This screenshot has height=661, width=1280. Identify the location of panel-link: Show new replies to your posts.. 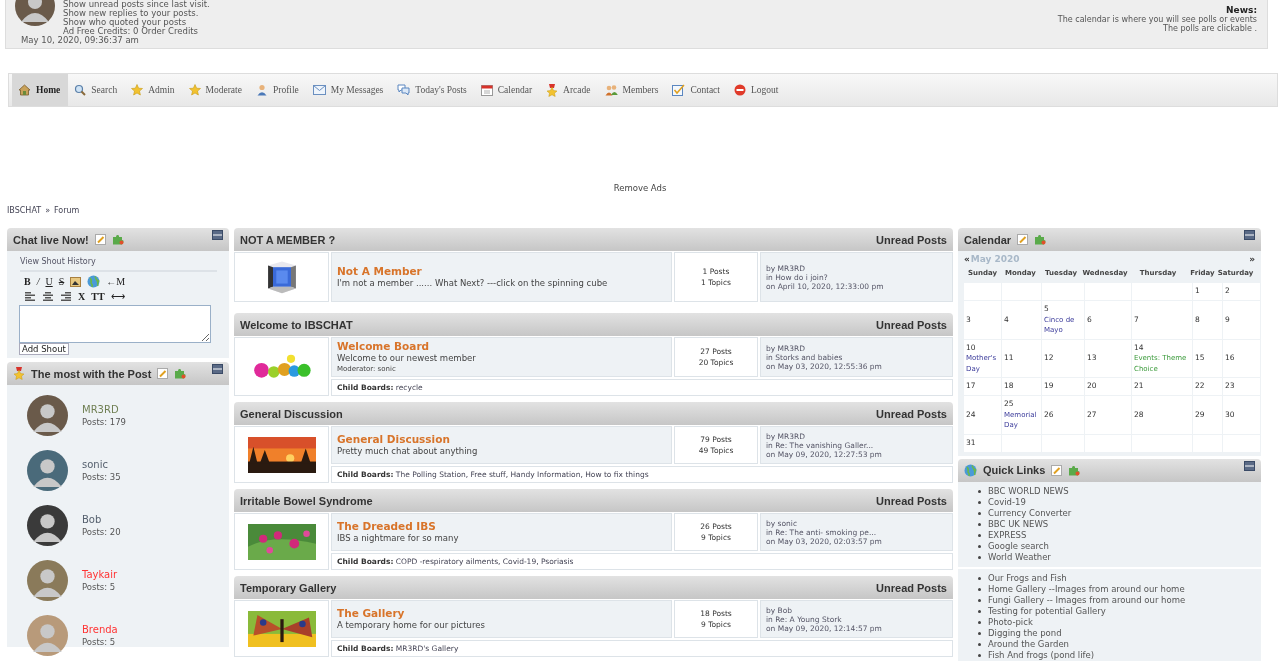
(136, 13).